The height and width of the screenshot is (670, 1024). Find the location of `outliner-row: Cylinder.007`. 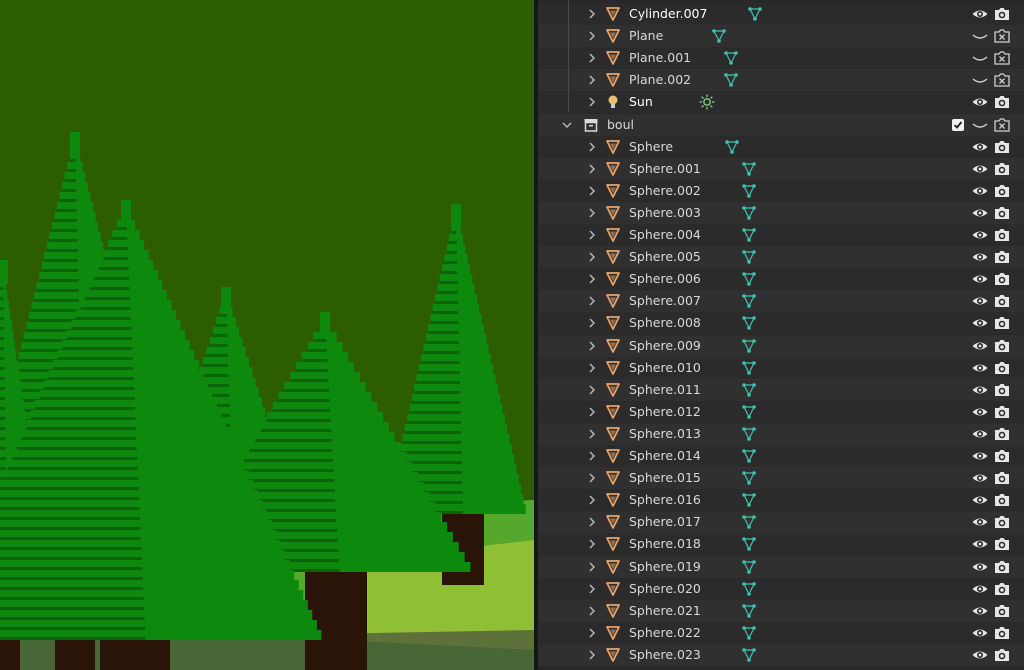

outliner-row: Cylinder.007 is located at coordinates (781, 14).